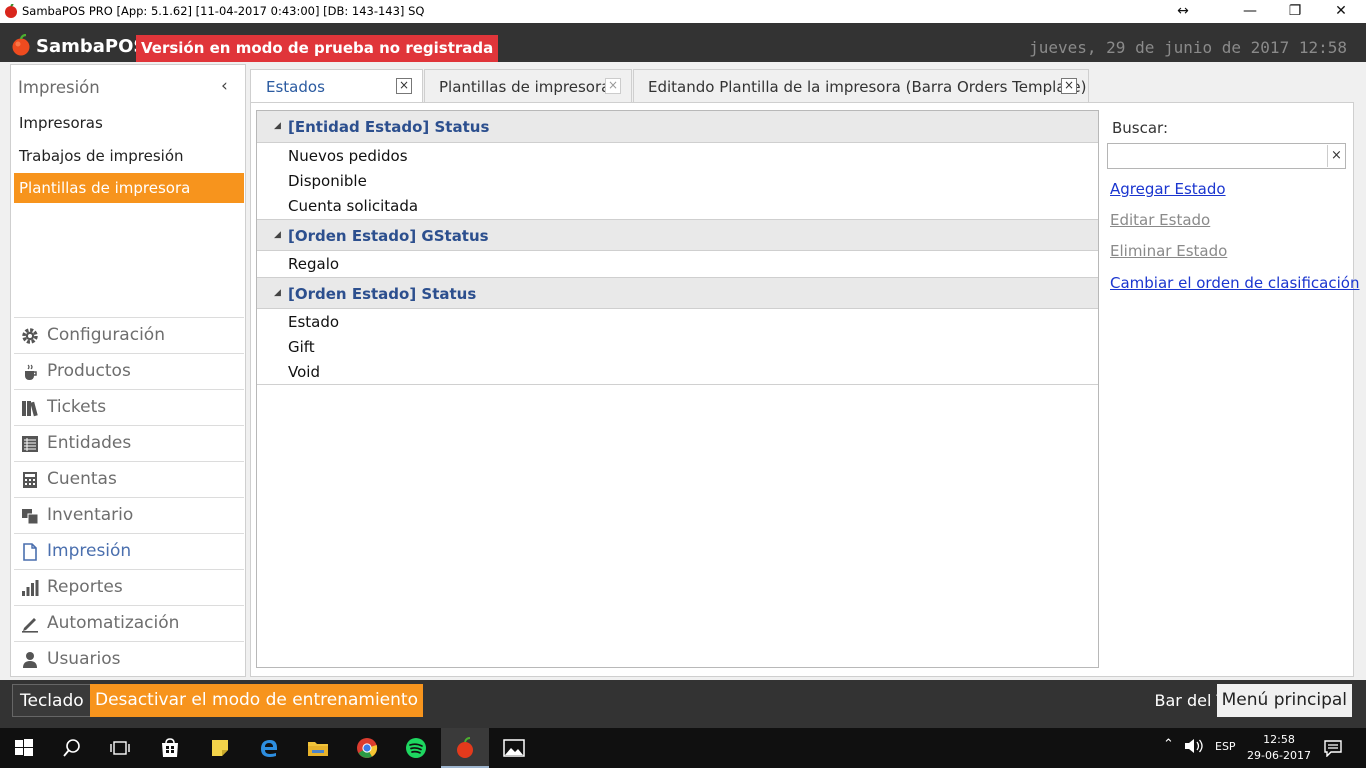 The width and height of the screenshot is (1366, 768). I want to click on search-input, so click(1226, 156).